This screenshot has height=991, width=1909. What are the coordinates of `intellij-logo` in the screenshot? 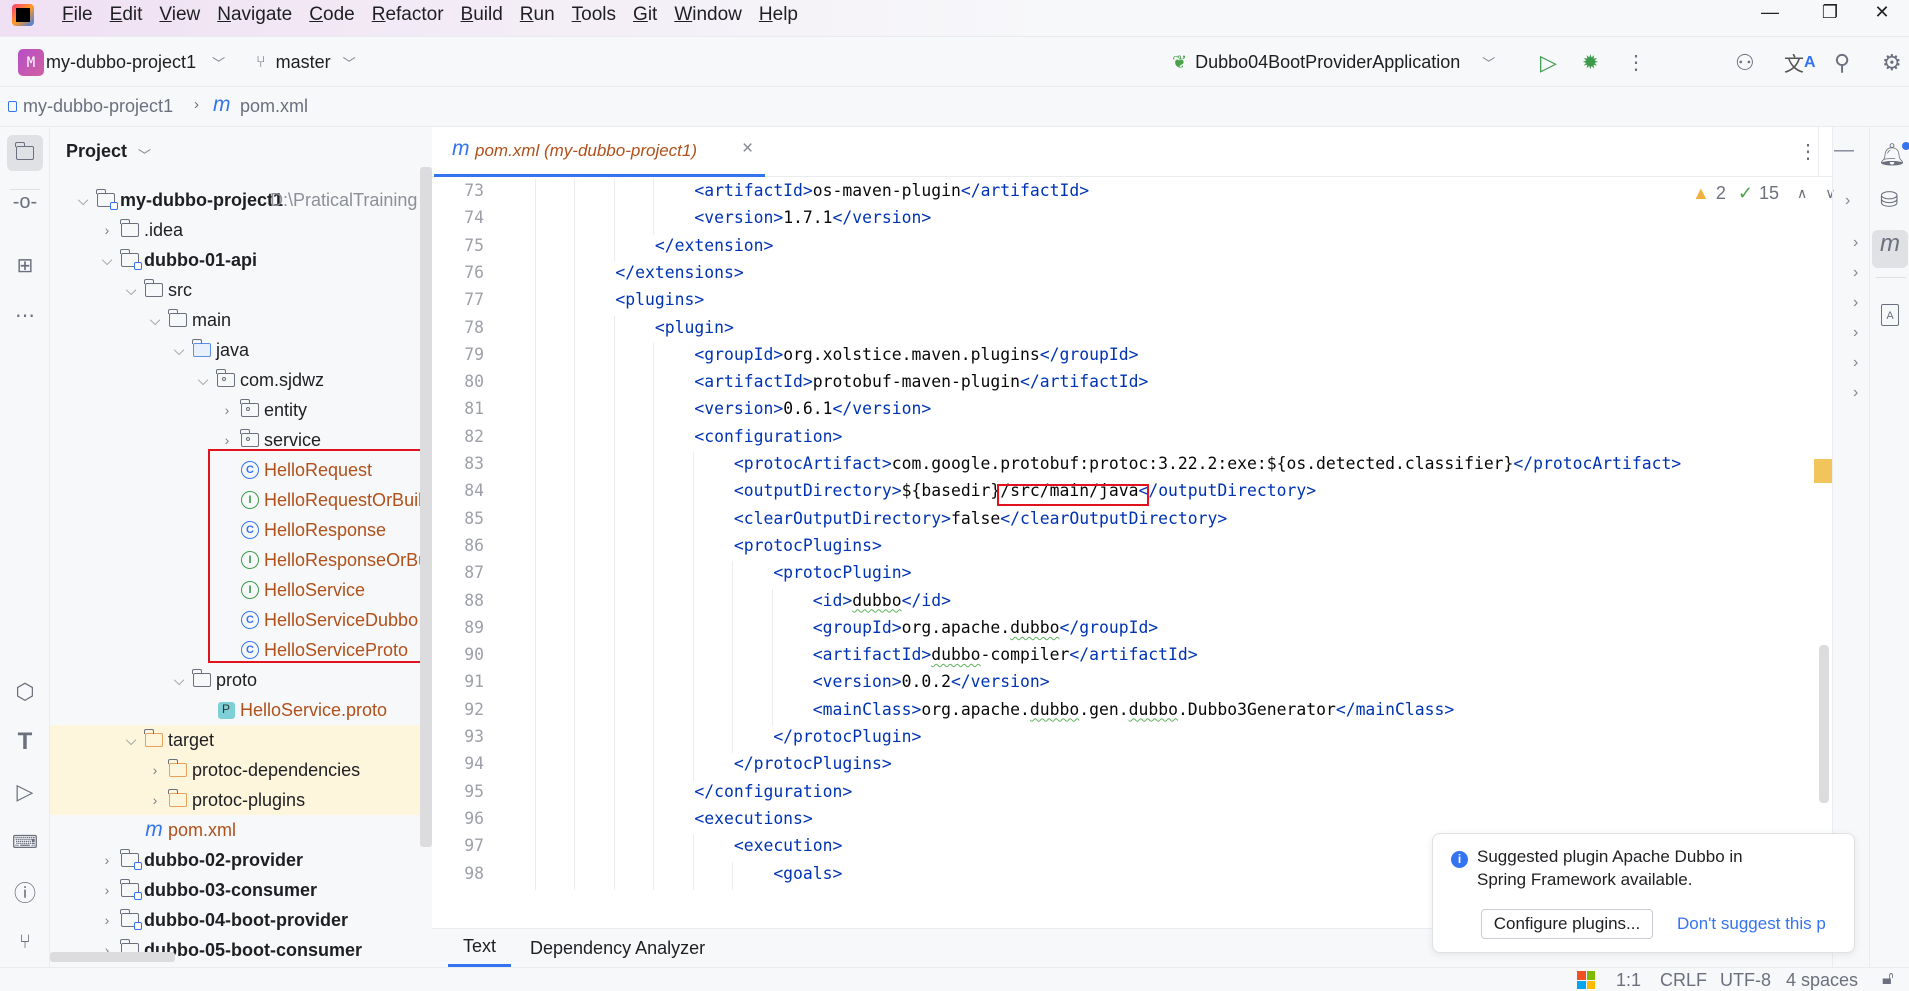 It's located at (23, 15).